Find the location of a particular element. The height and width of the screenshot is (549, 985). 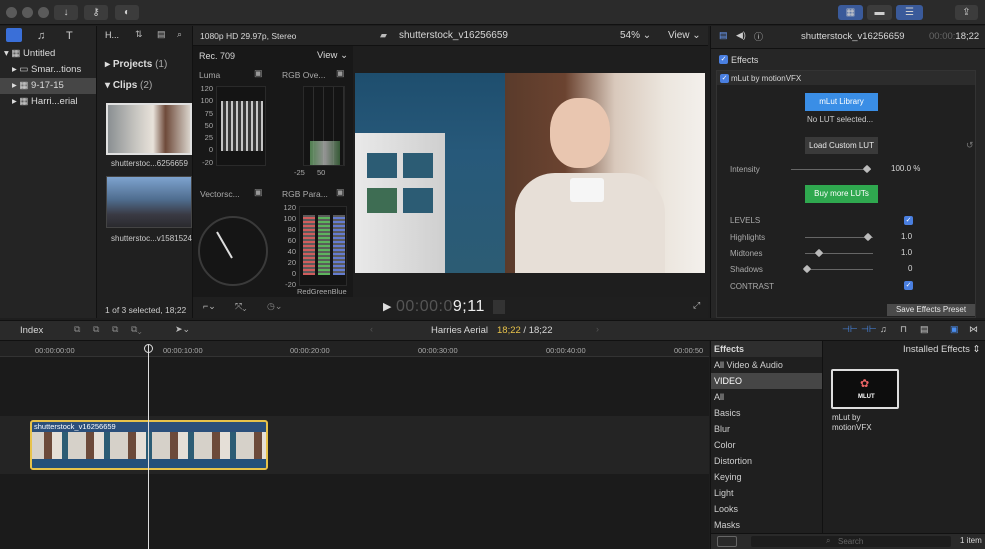

highlights-value: 1.0 is located at coordinates (906, 236).